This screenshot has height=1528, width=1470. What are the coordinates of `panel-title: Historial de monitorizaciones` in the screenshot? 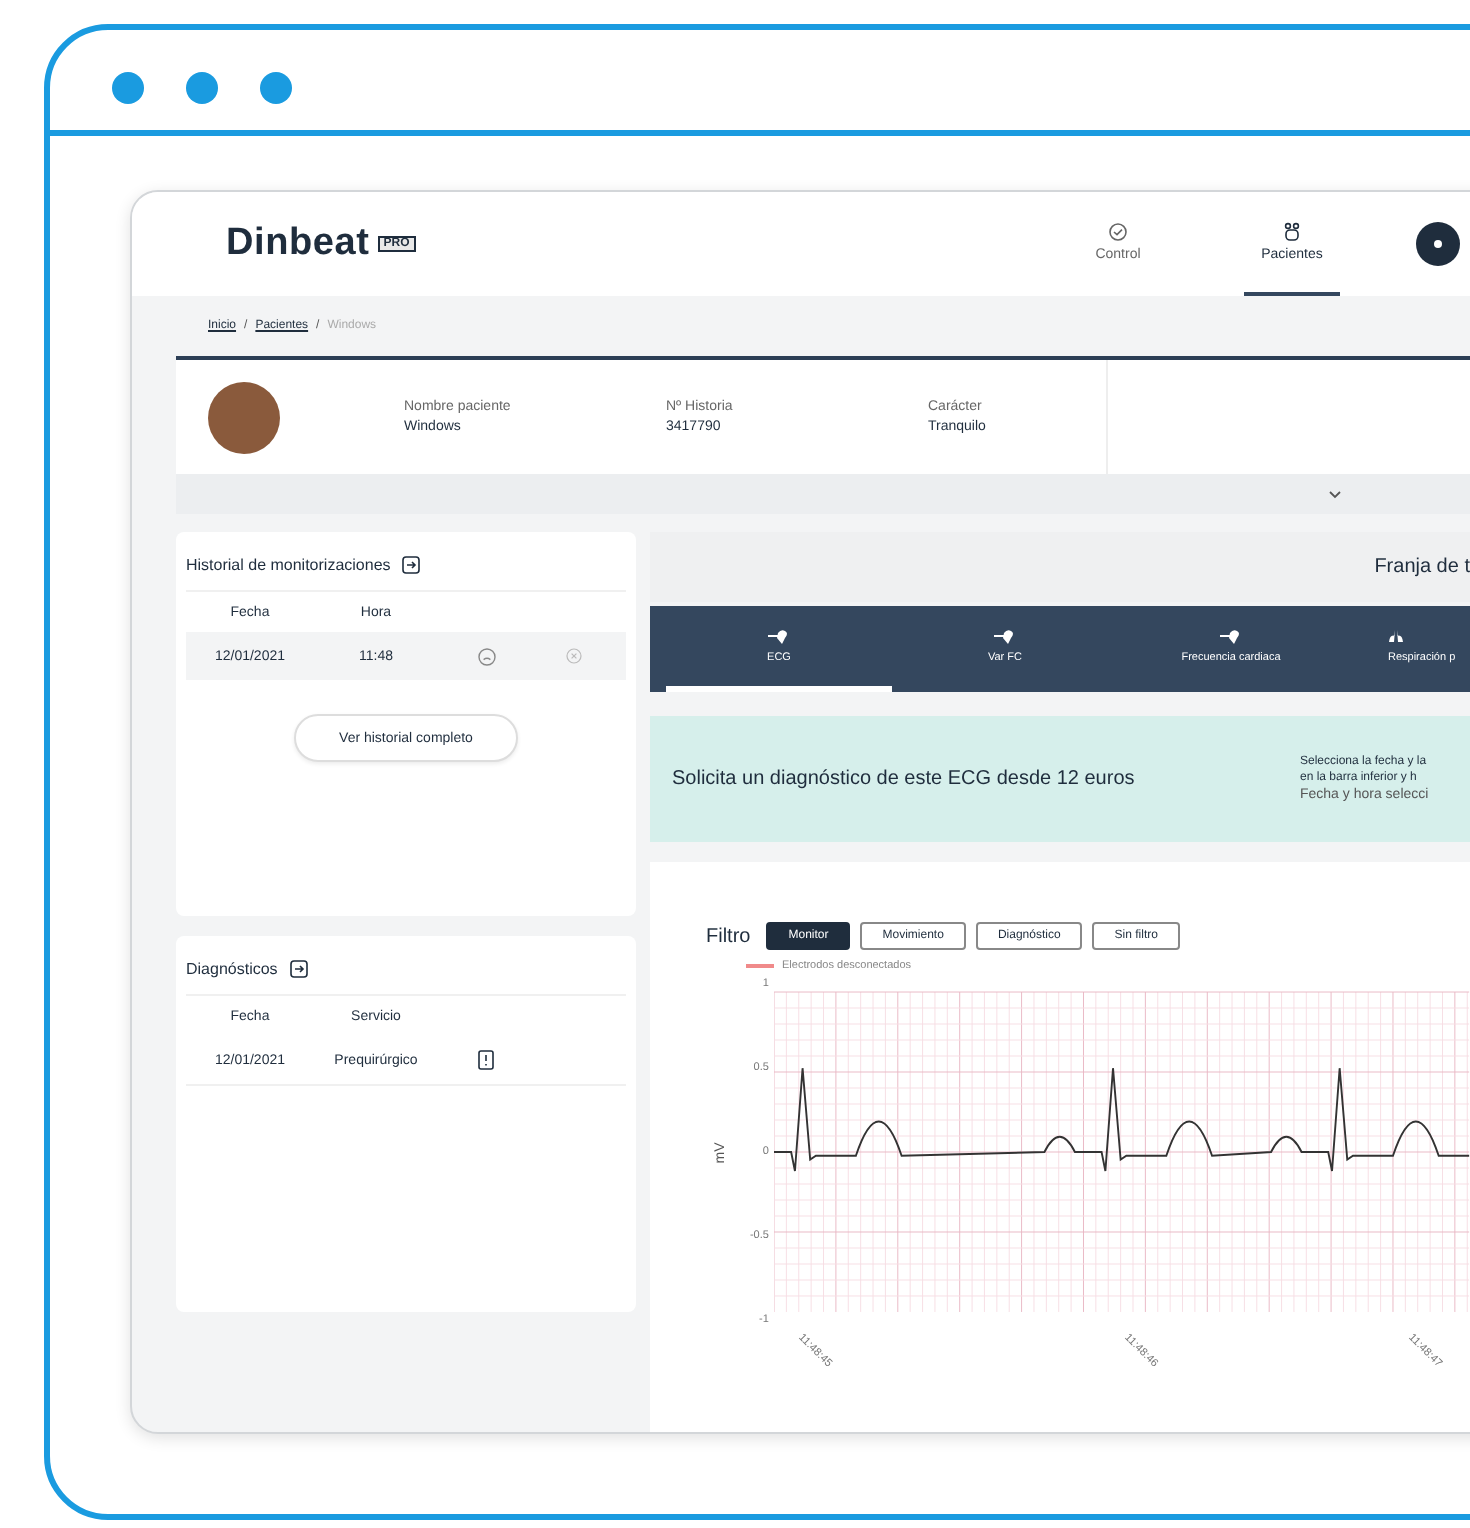 It's located at (288, 565).